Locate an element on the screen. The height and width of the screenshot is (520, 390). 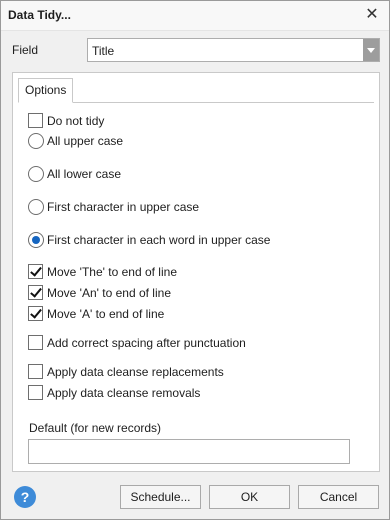
cleanse-replacements-label: Apply data cleanse replacements is located at coordinates (135, 372).